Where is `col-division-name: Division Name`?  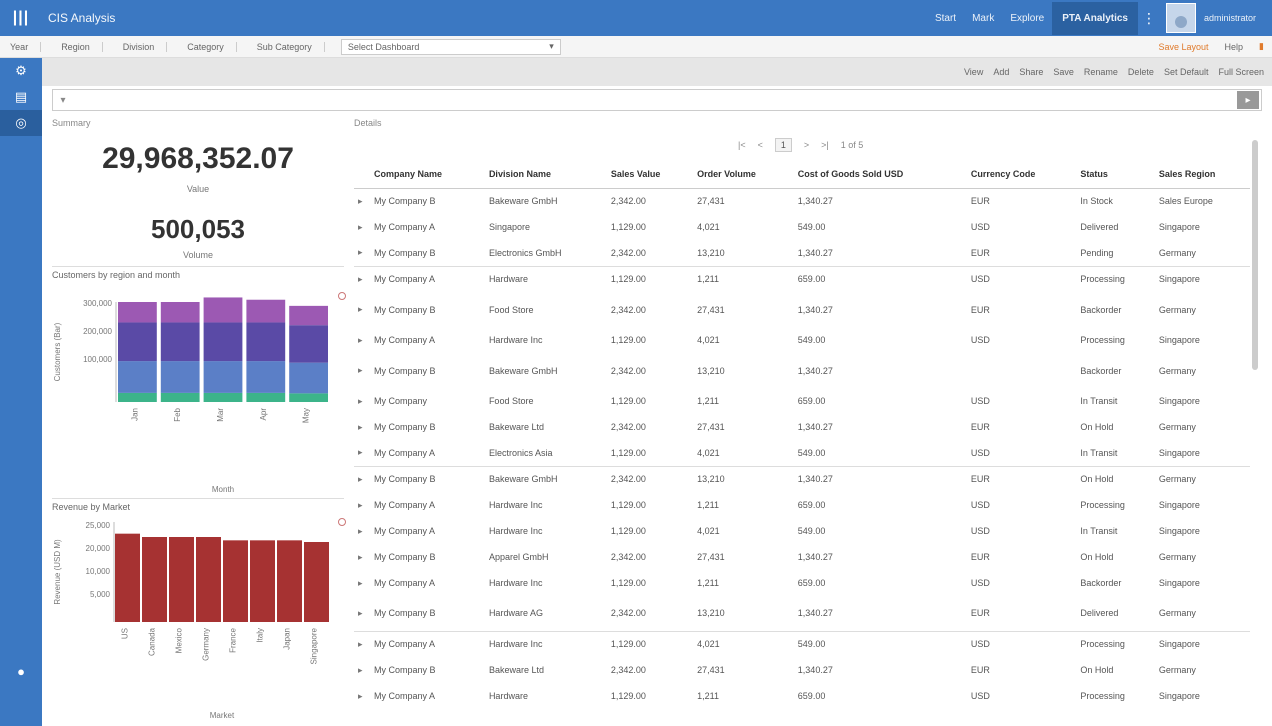 col-division-name: Division Name is located at coordinates (543, 174).